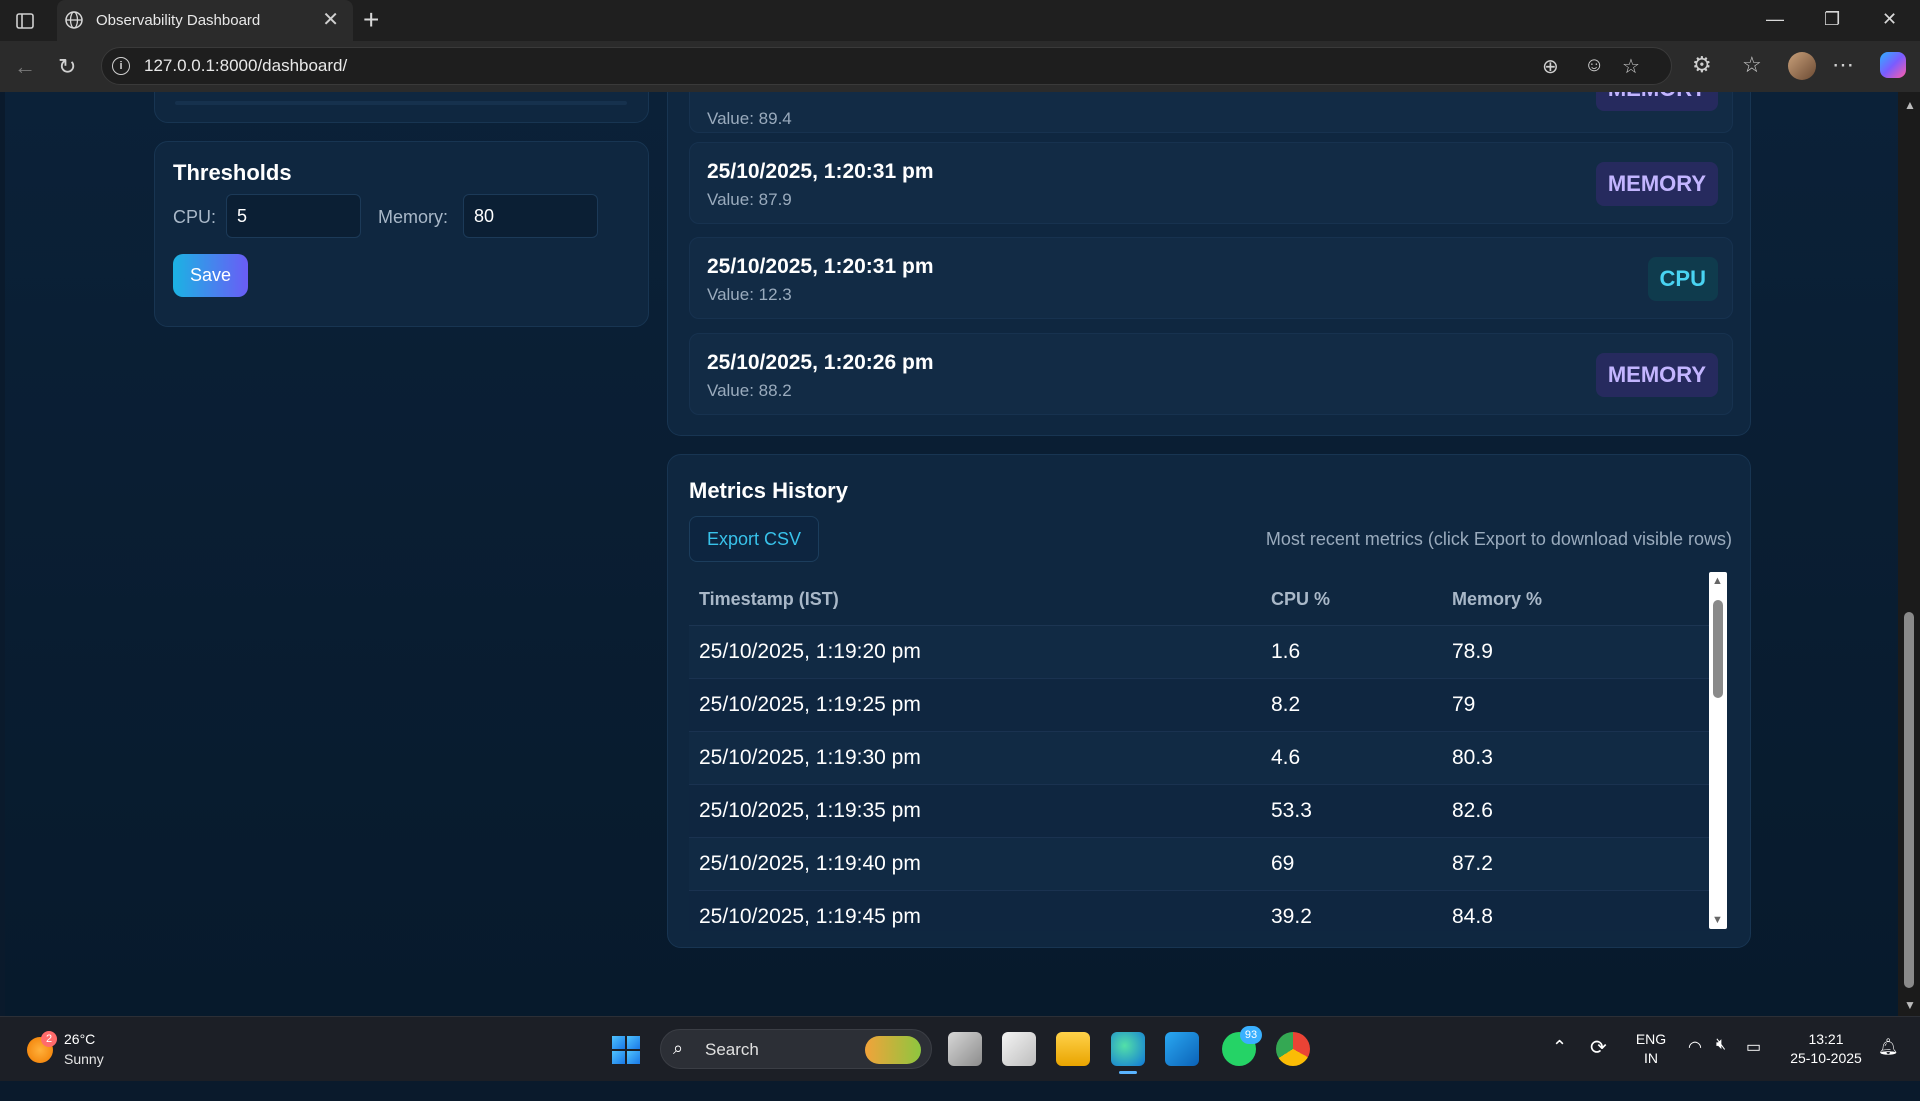  I want to click on more-menu-icon: ⋯, so click(1843, 65).